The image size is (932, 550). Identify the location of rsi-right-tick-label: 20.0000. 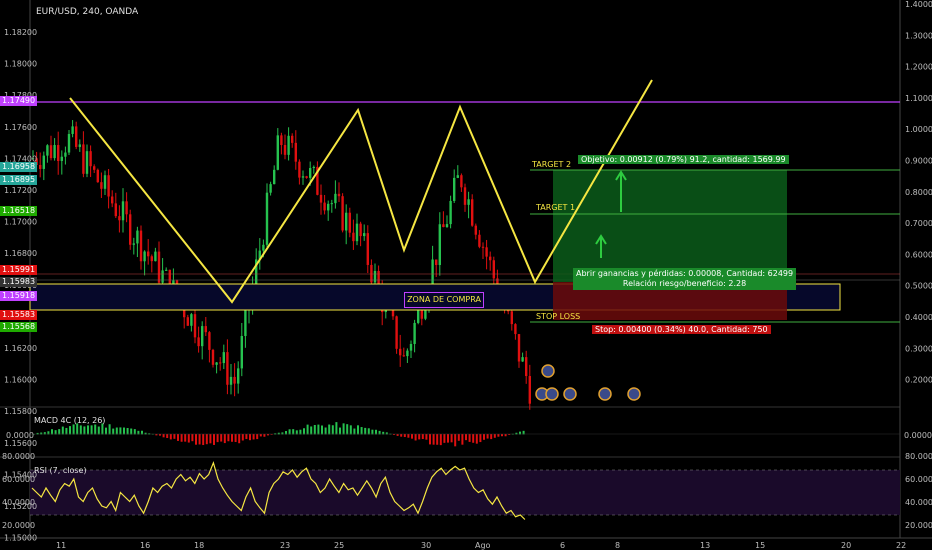
(918, 525).